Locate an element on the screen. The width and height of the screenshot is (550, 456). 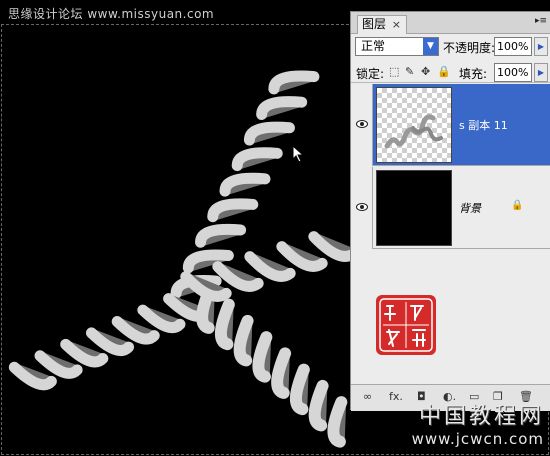
blend-row: 正常 ▼ 不透明度: 100% ▶ is located at coordinates (450, 47).